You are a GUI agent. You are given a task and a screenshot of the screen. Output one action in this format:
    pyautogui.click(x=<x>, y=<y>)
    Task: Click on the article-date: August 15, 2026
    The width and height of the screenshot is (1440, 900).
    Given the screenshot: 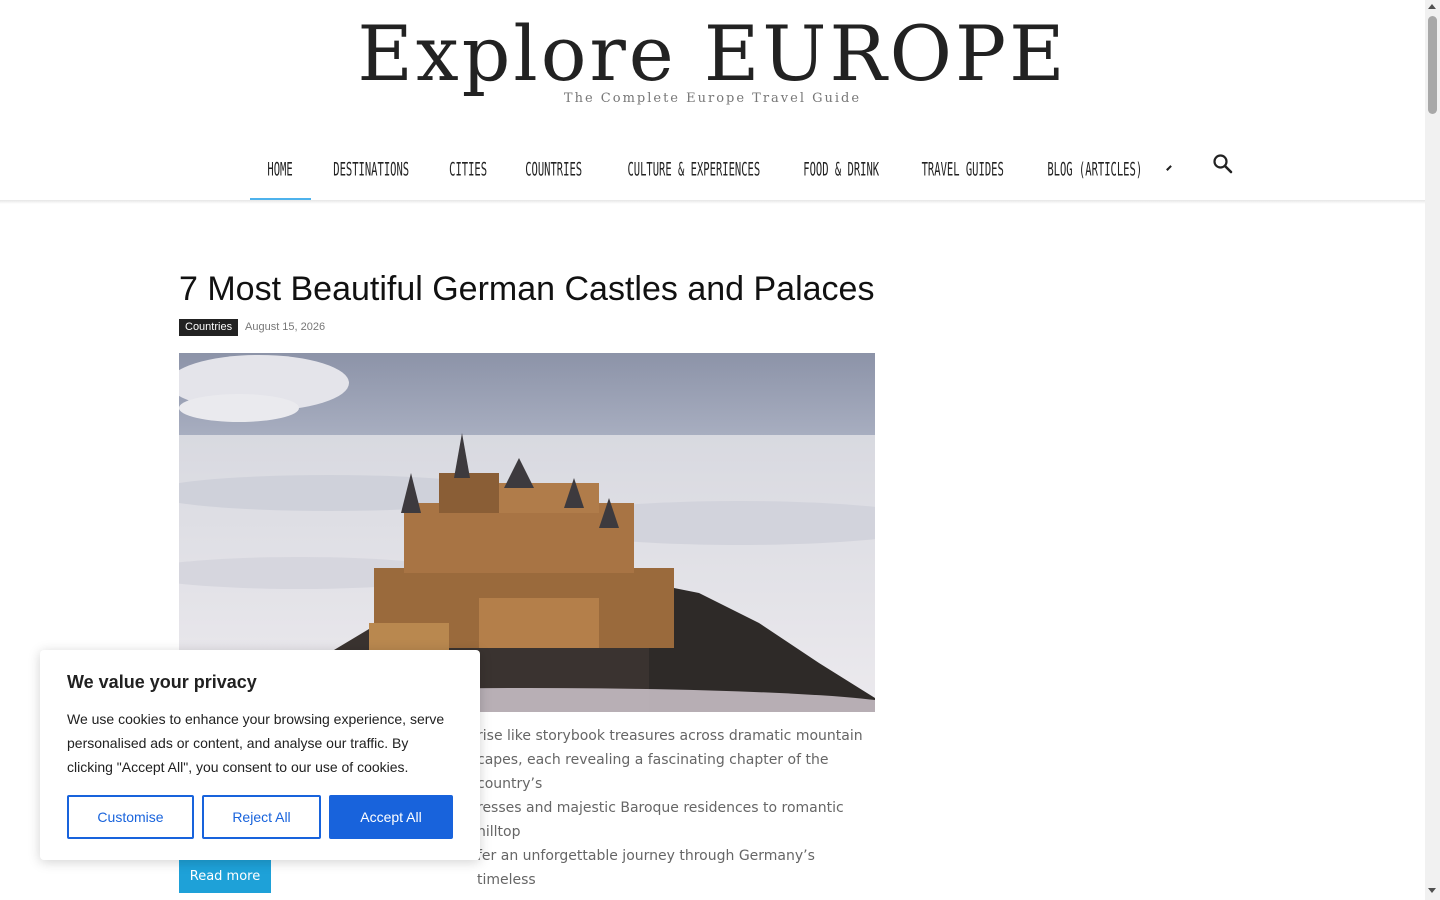 What is the action you would take?
    pyautogui.click(x=285, y=327)
    